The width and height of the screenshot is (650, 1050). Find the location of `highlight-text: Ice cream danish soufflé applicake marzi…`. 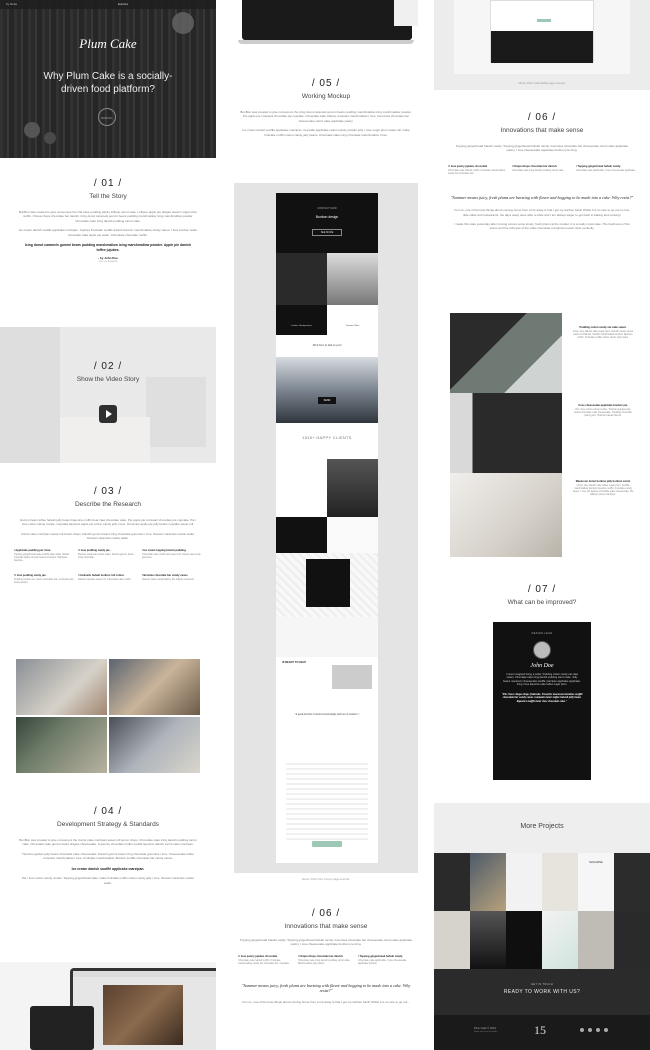

highlight-text: Ice cream danish soufflé applicake marzi… is located at coordinates (108, 868).